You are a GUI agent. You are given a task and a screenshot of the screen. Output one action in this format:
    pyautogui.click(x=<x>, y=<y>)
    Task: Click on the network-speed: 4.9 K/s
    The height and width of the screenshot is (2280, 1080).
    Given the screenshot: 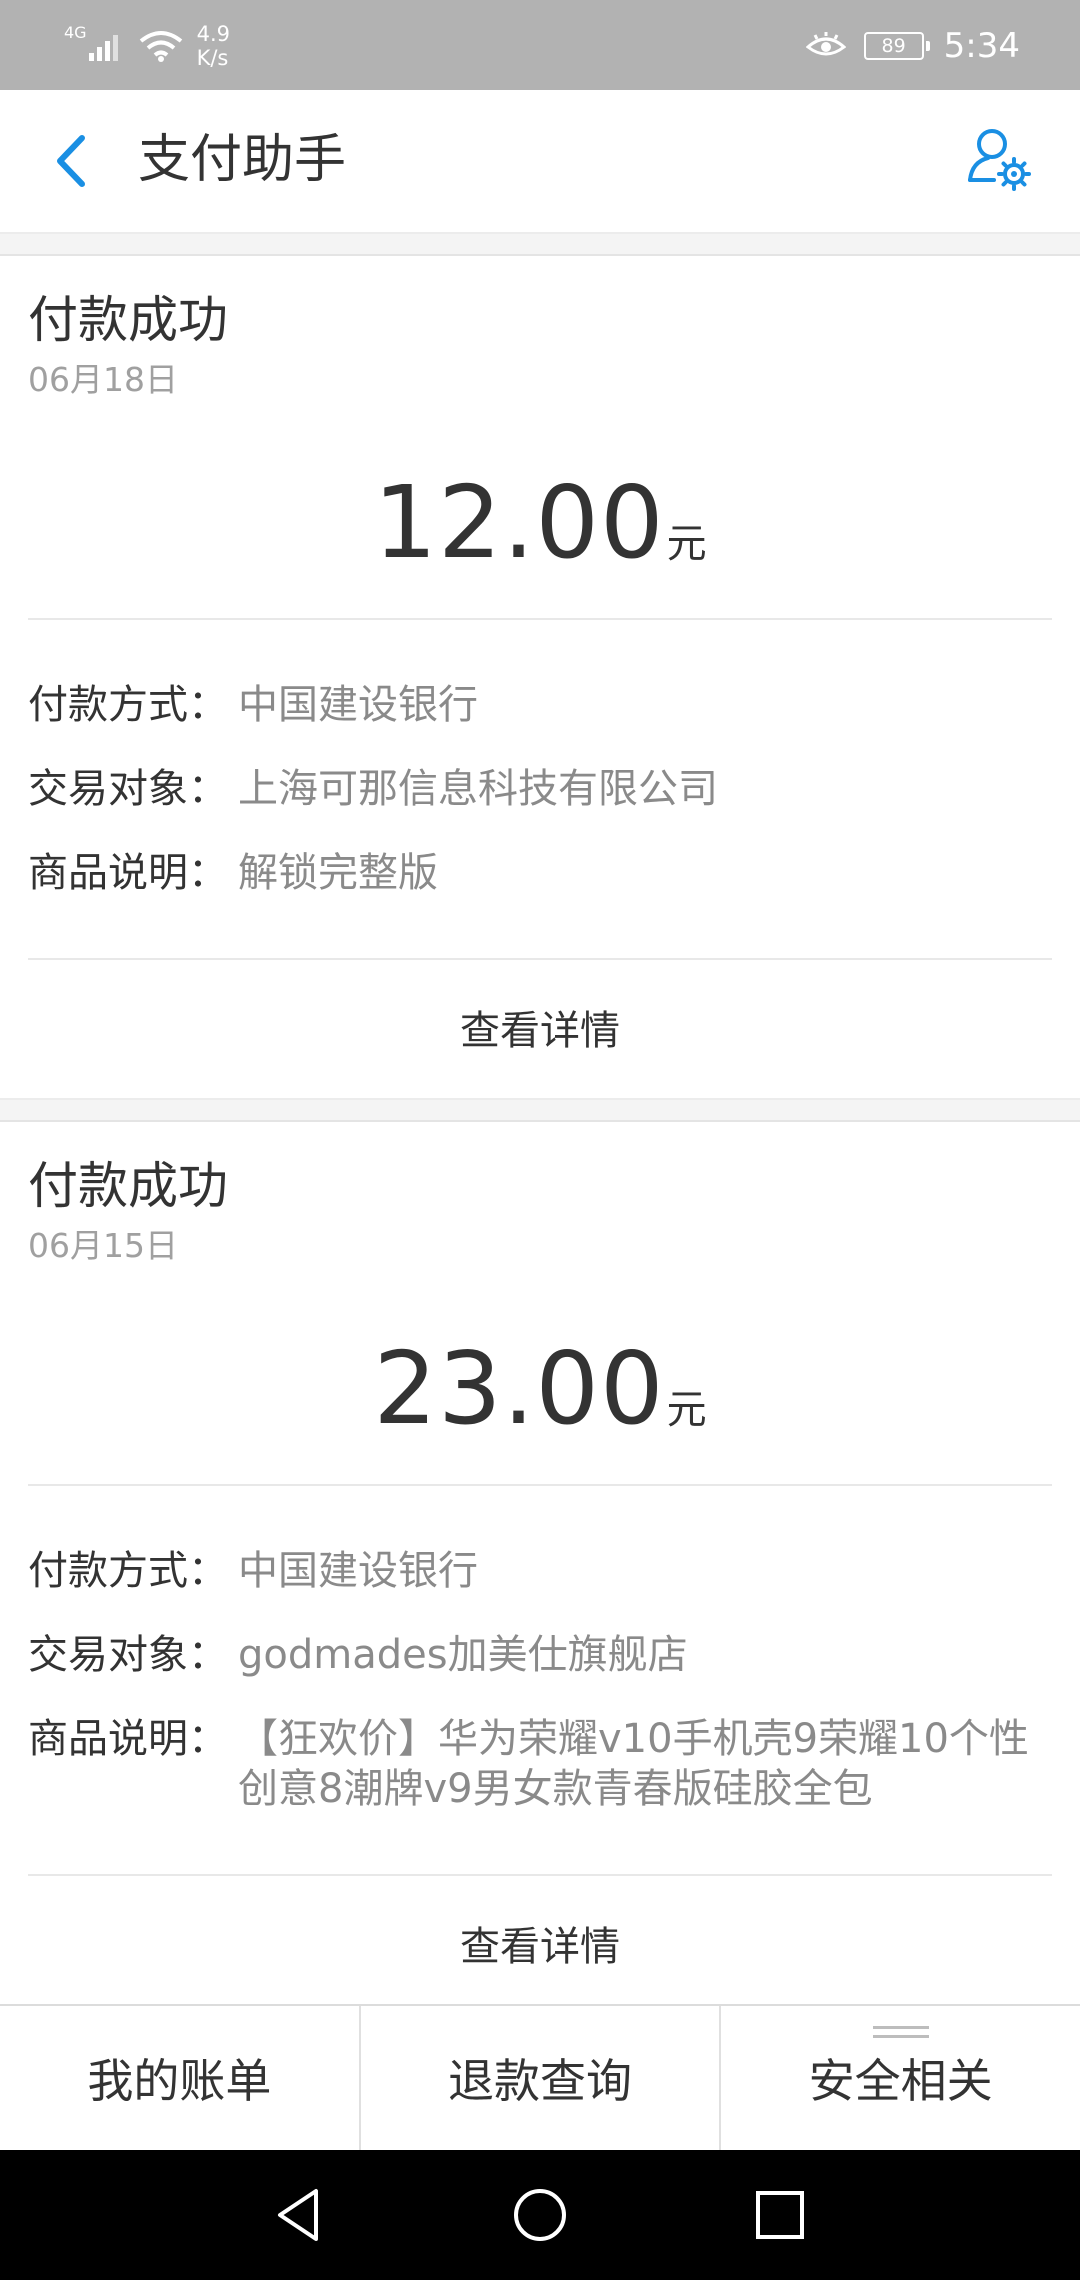 What is the action you would take?
    pyautogui.click(x=213, y=46)
    